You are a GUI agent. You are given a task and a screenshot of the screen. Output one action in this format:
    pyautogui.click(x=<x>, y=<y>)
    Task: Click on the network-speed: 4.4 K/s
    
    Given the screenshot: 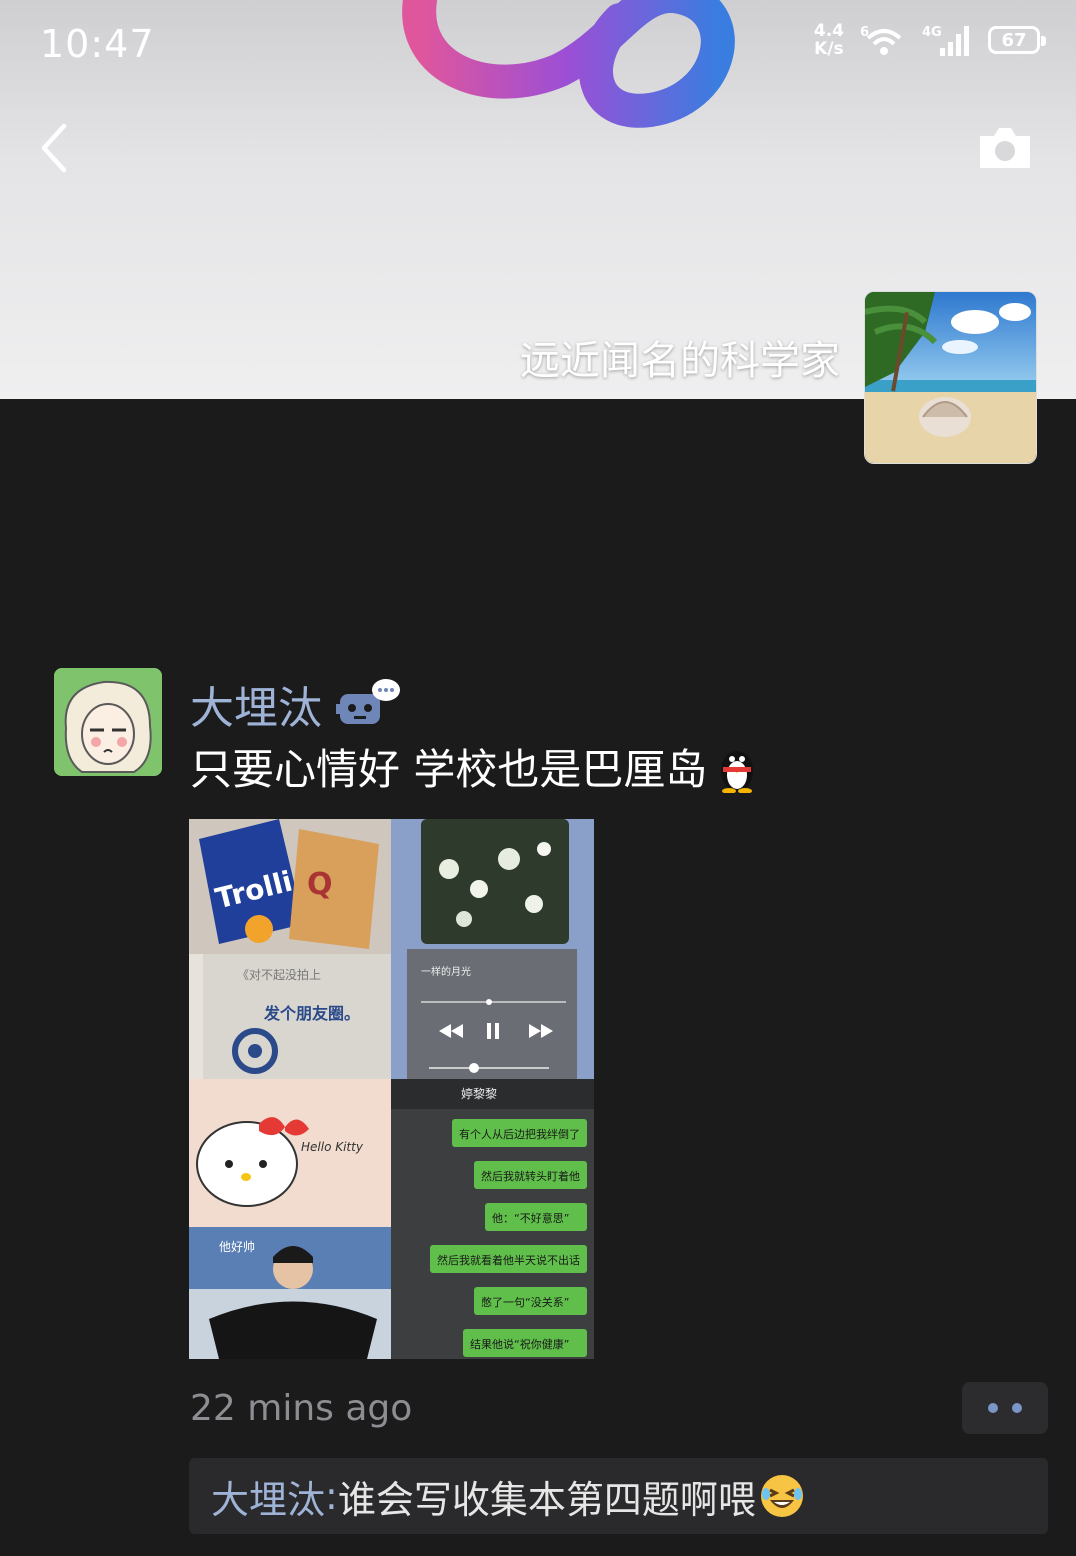 What is the action you would take?
    pyautogui.click(x=829, y=40)
    